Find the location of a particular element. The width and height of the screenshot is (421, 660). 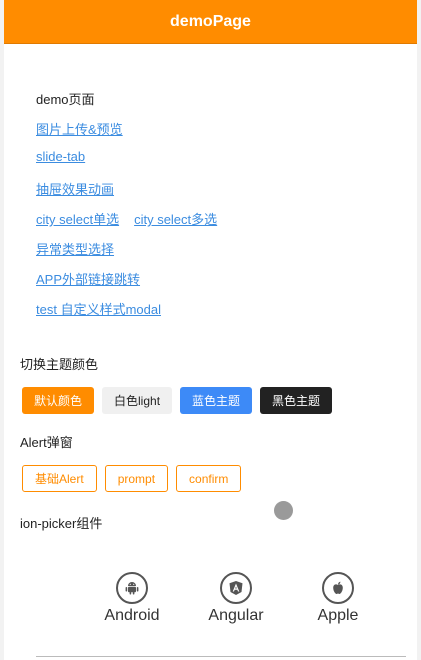

segment-angular-label: Angular is located at coordinates (236, 615).